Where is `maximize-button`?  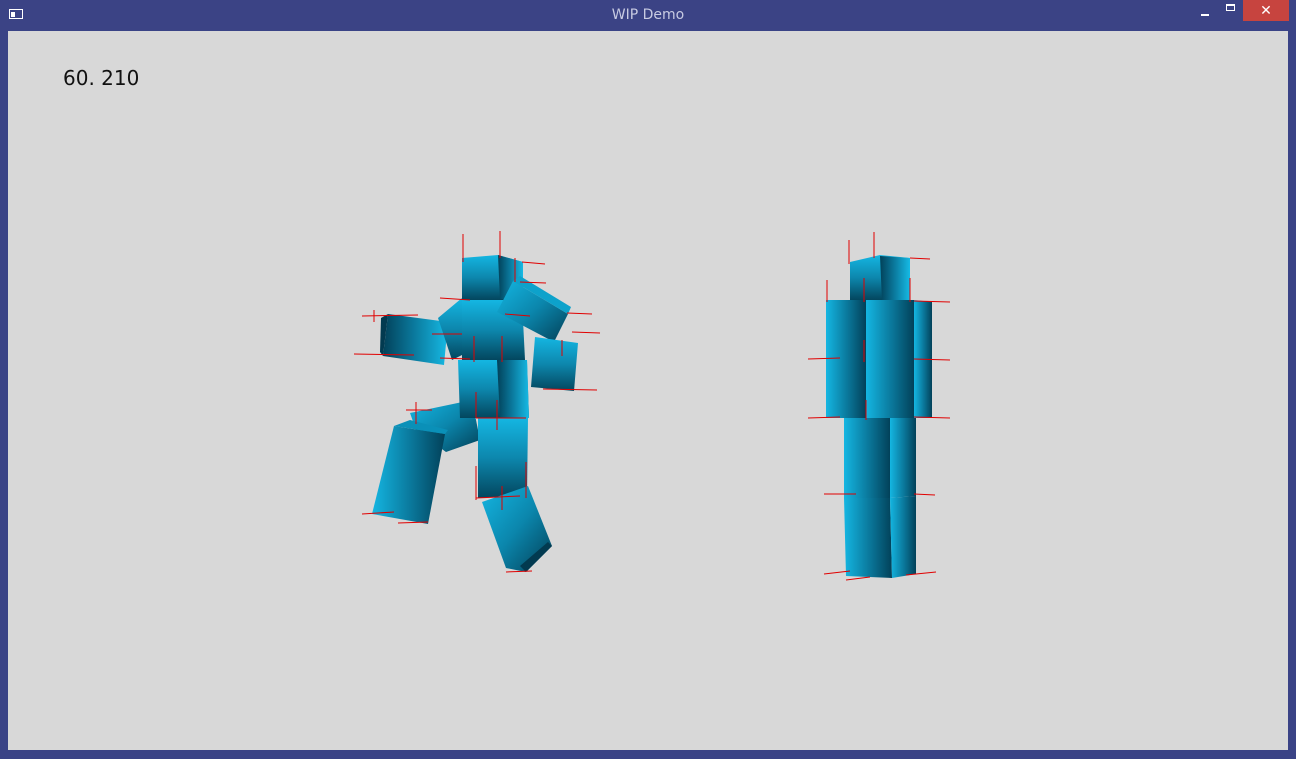 maximize-button is located at coordinates (1230, 10).